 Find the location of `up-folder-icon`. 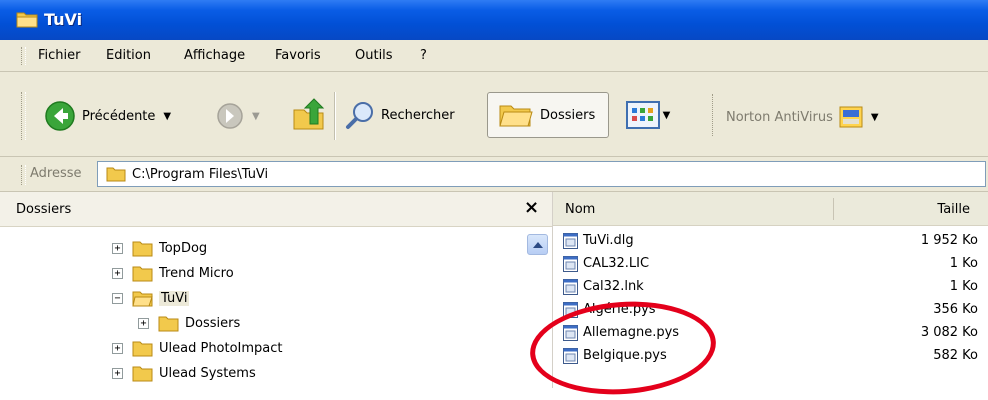

up-folder-icon is located at coordinates (309, 114).